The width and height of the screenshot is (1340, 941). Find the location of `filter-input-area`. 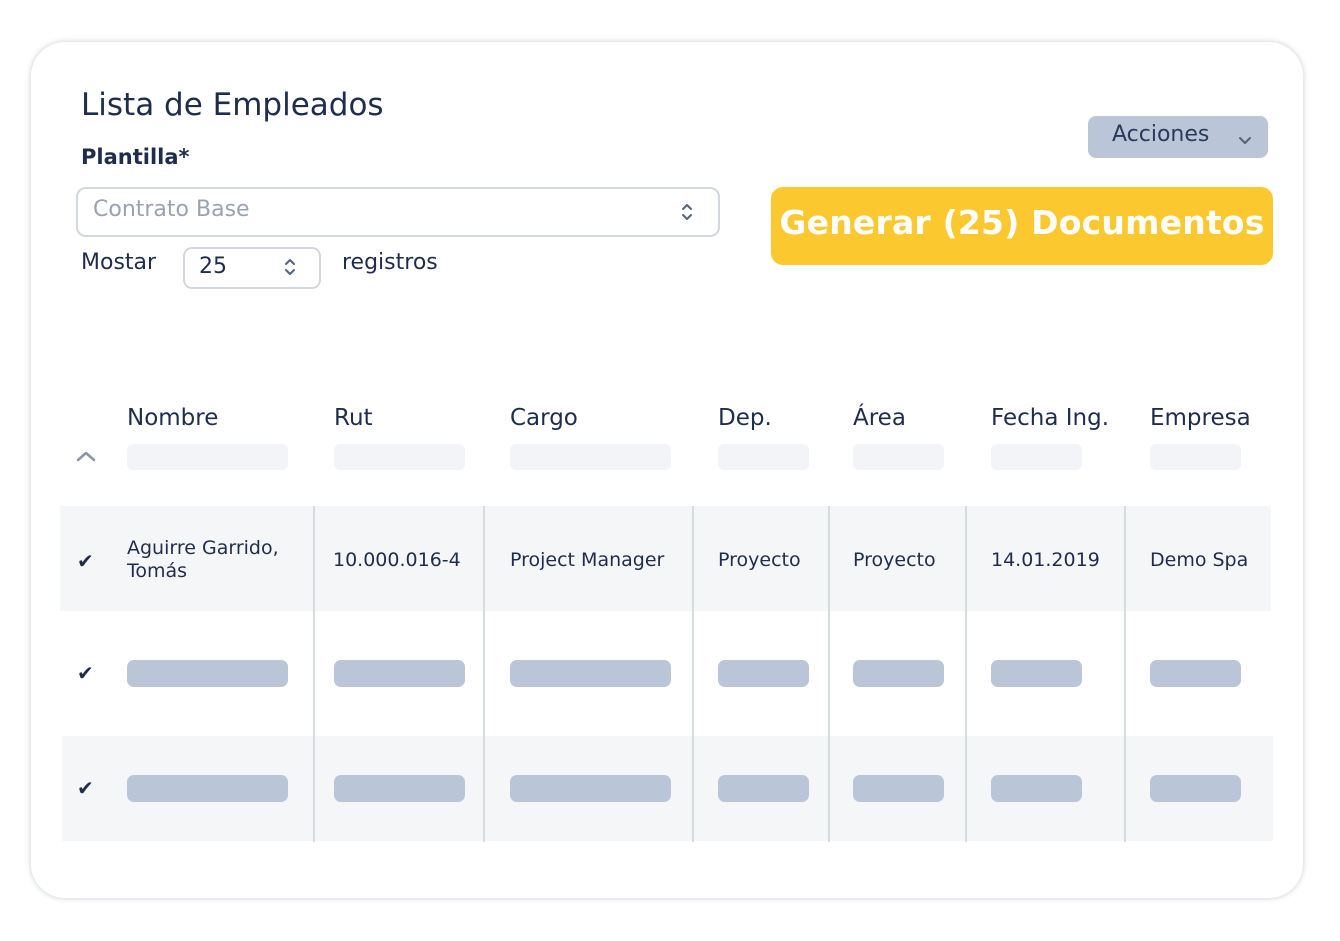

filter-input-area is located at coordinates (898, 457).